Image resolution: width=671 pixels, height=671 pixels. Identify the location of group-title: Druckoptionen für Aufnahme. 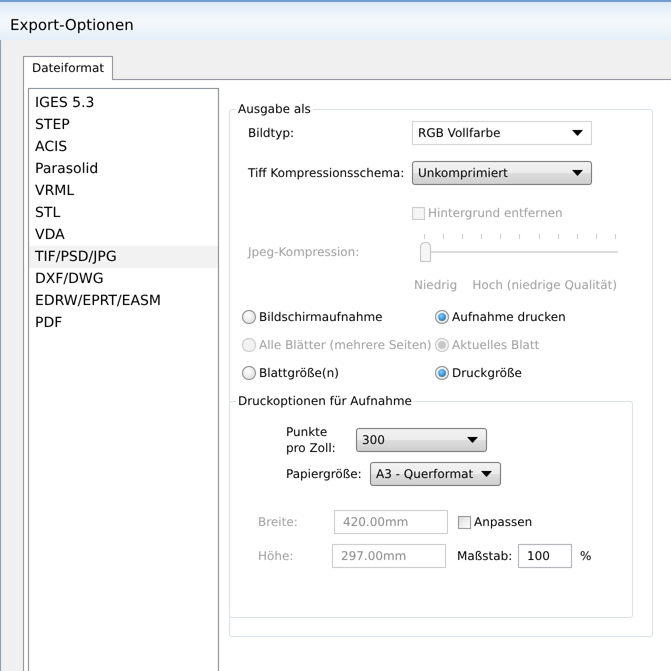
(325, 401).